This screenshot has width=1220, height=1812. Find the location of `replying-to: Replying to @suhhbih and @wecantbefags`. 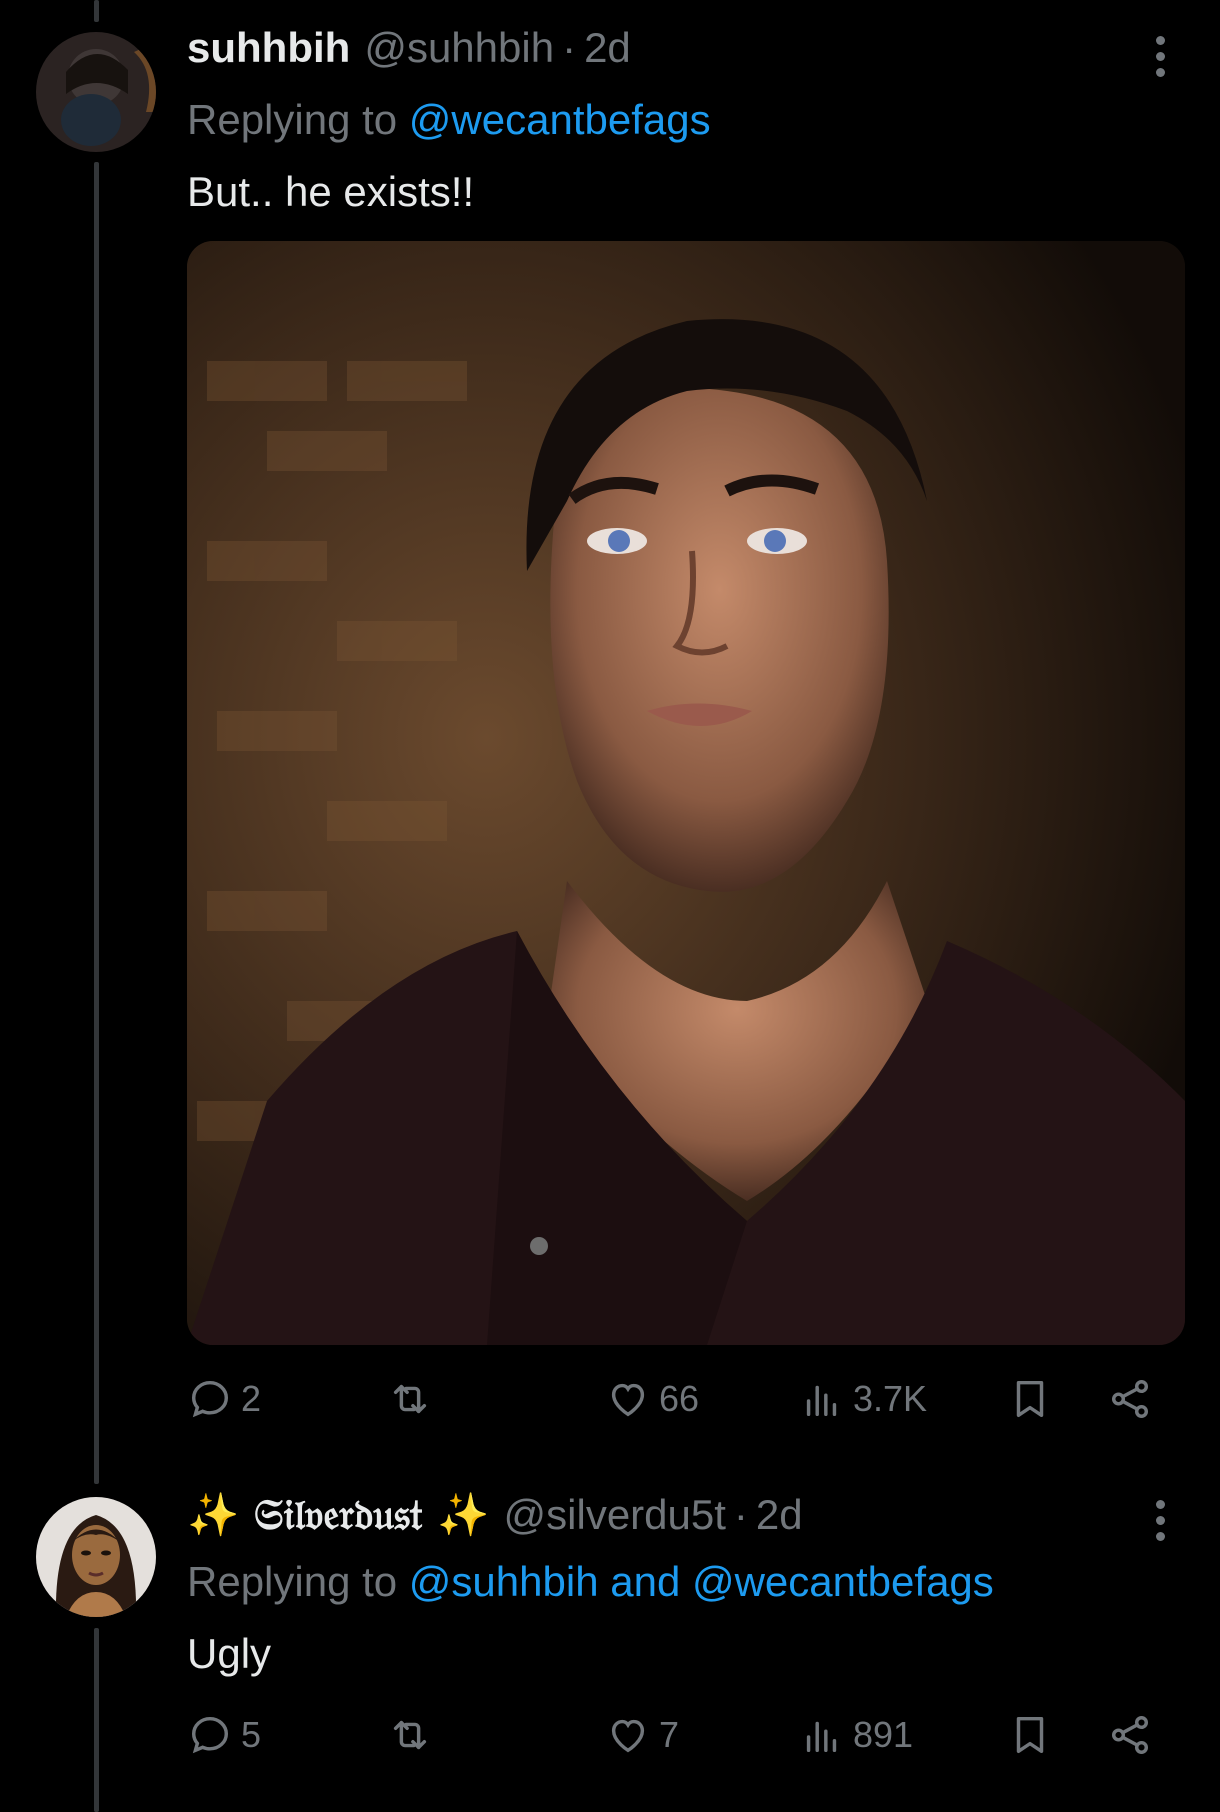

replying-to: Replying to @suhhbih and @wecantbefags is located at coordinates (590, 1582).